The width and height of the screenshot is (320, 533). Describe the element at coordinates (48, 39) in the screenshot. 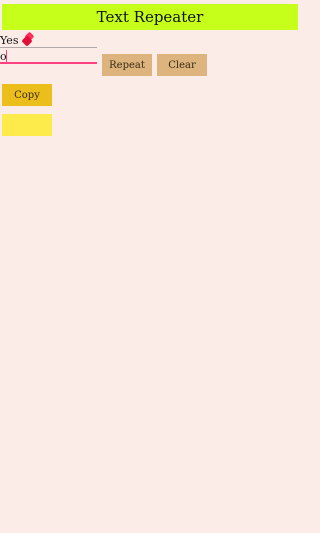

I see `text-input-field: Yes` at that location.